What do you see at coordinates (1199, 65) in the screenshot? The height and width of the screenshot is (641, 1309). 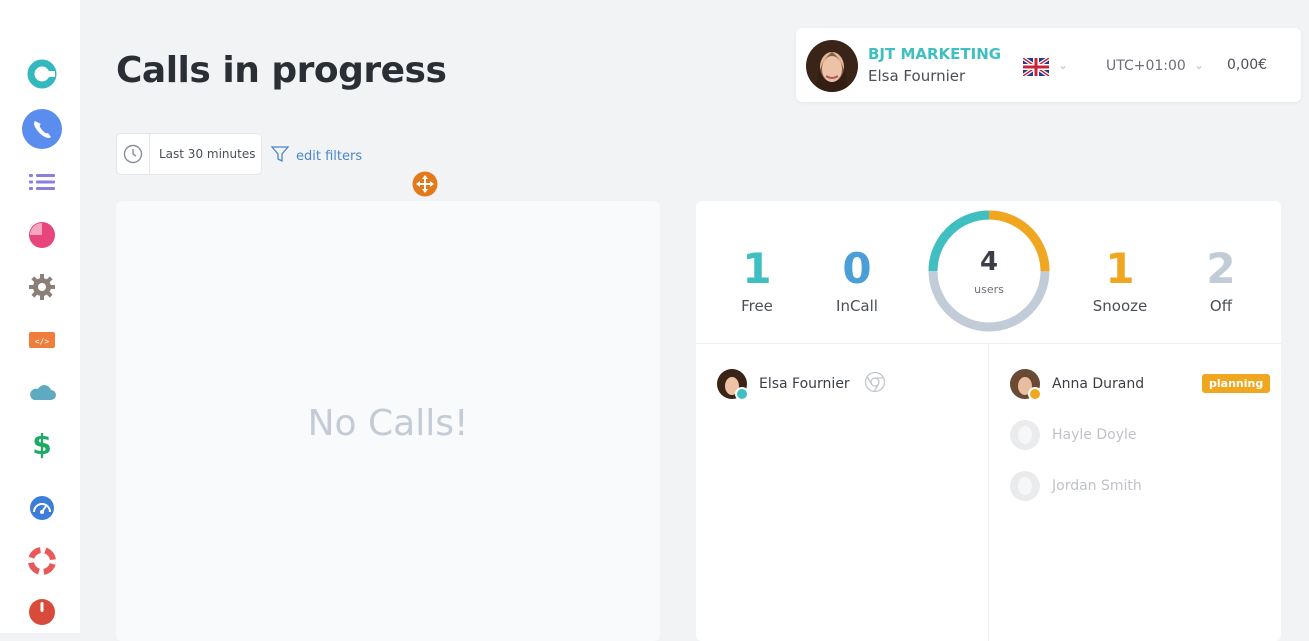 I see `timezone-chevron-down-icon: ⌄` at bounding box center [1199, 65].